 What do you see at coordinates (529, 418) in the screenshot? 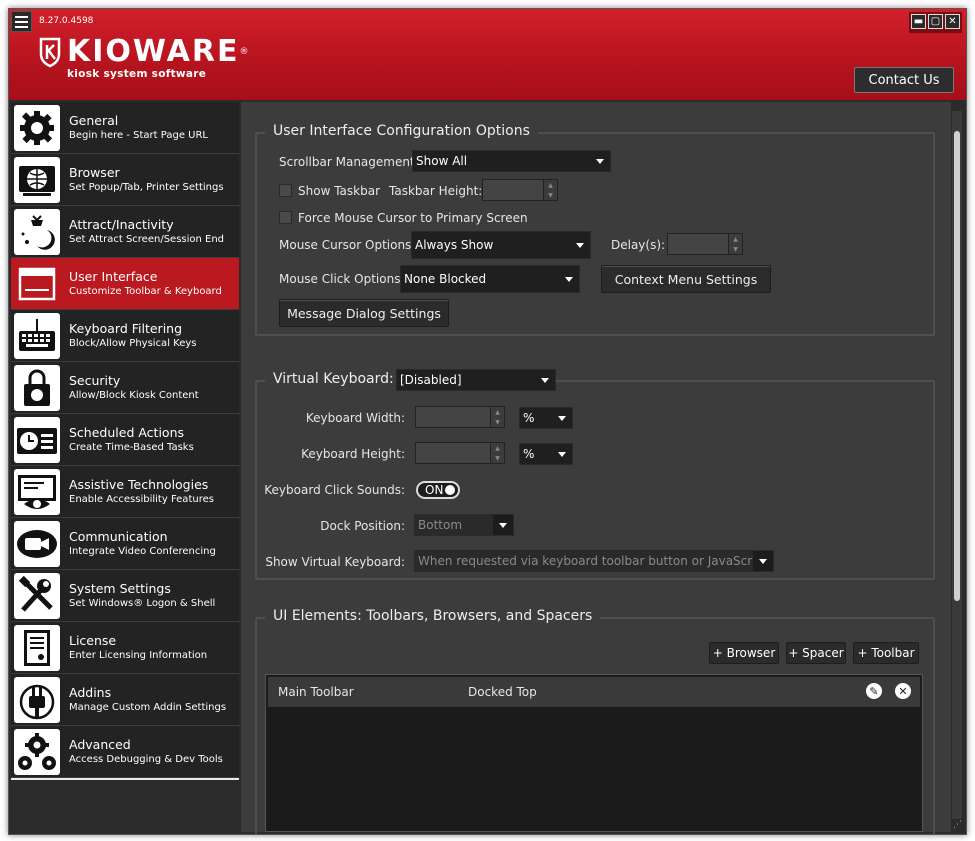
I see `keyboard-width-unit: %` at bounding box center [529, 418].